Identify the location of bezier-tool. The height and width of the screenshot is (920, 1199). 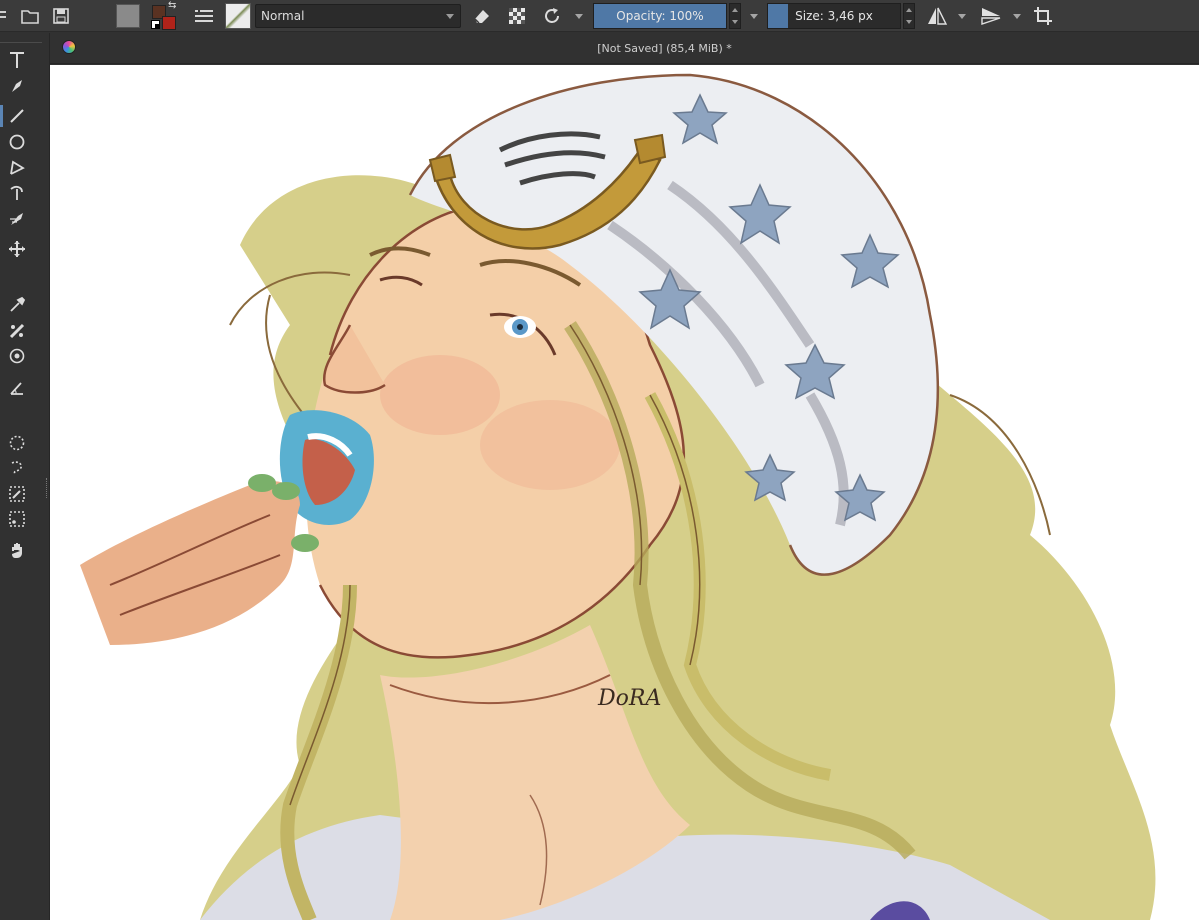
(17, 193).